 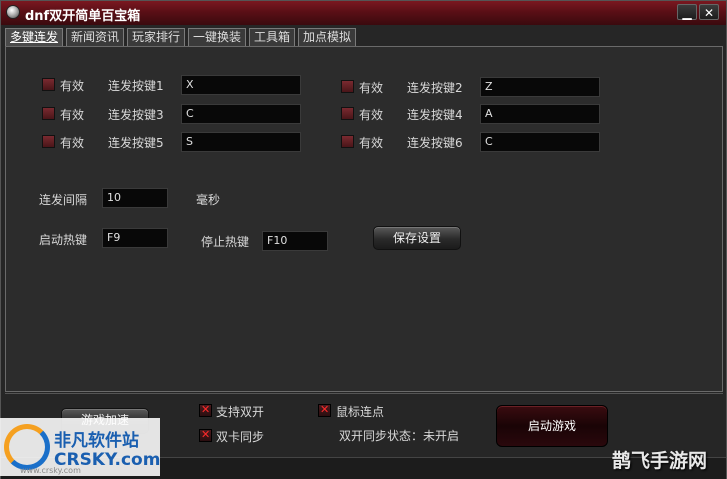 I want to click on key-3-enable-checkbox, so click(x=48, y=113).